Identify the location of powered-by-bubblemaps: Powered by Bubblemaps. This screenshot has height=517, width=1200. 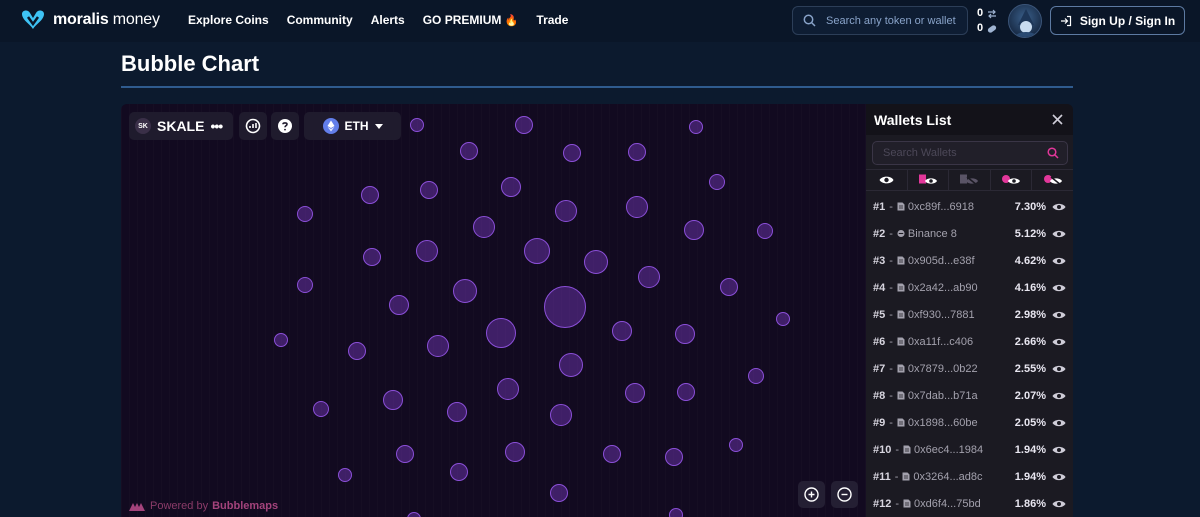
(203, 506).